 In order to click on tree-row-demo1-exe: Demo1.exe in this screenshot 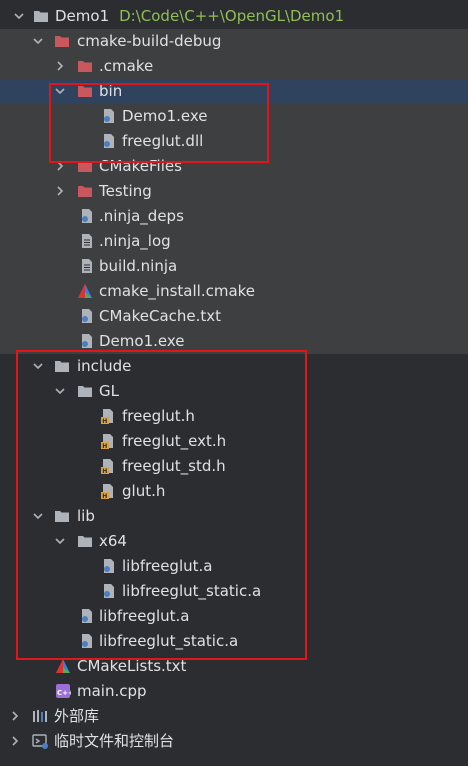, I will do `click(234, 116)`.